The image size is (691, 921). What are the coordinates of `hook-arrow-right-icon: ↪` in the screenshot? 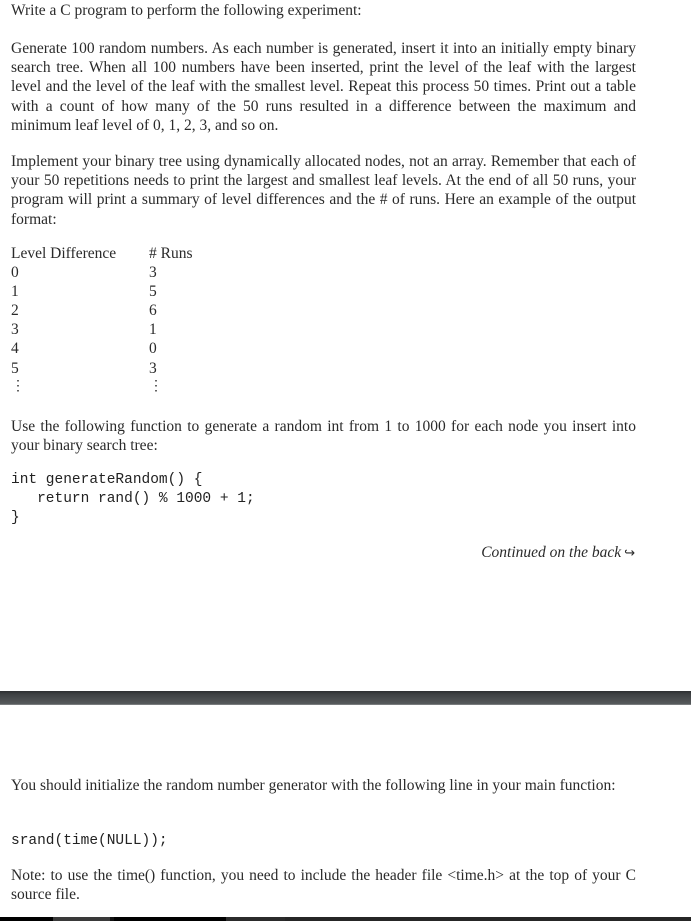 It's located at (629, 553).